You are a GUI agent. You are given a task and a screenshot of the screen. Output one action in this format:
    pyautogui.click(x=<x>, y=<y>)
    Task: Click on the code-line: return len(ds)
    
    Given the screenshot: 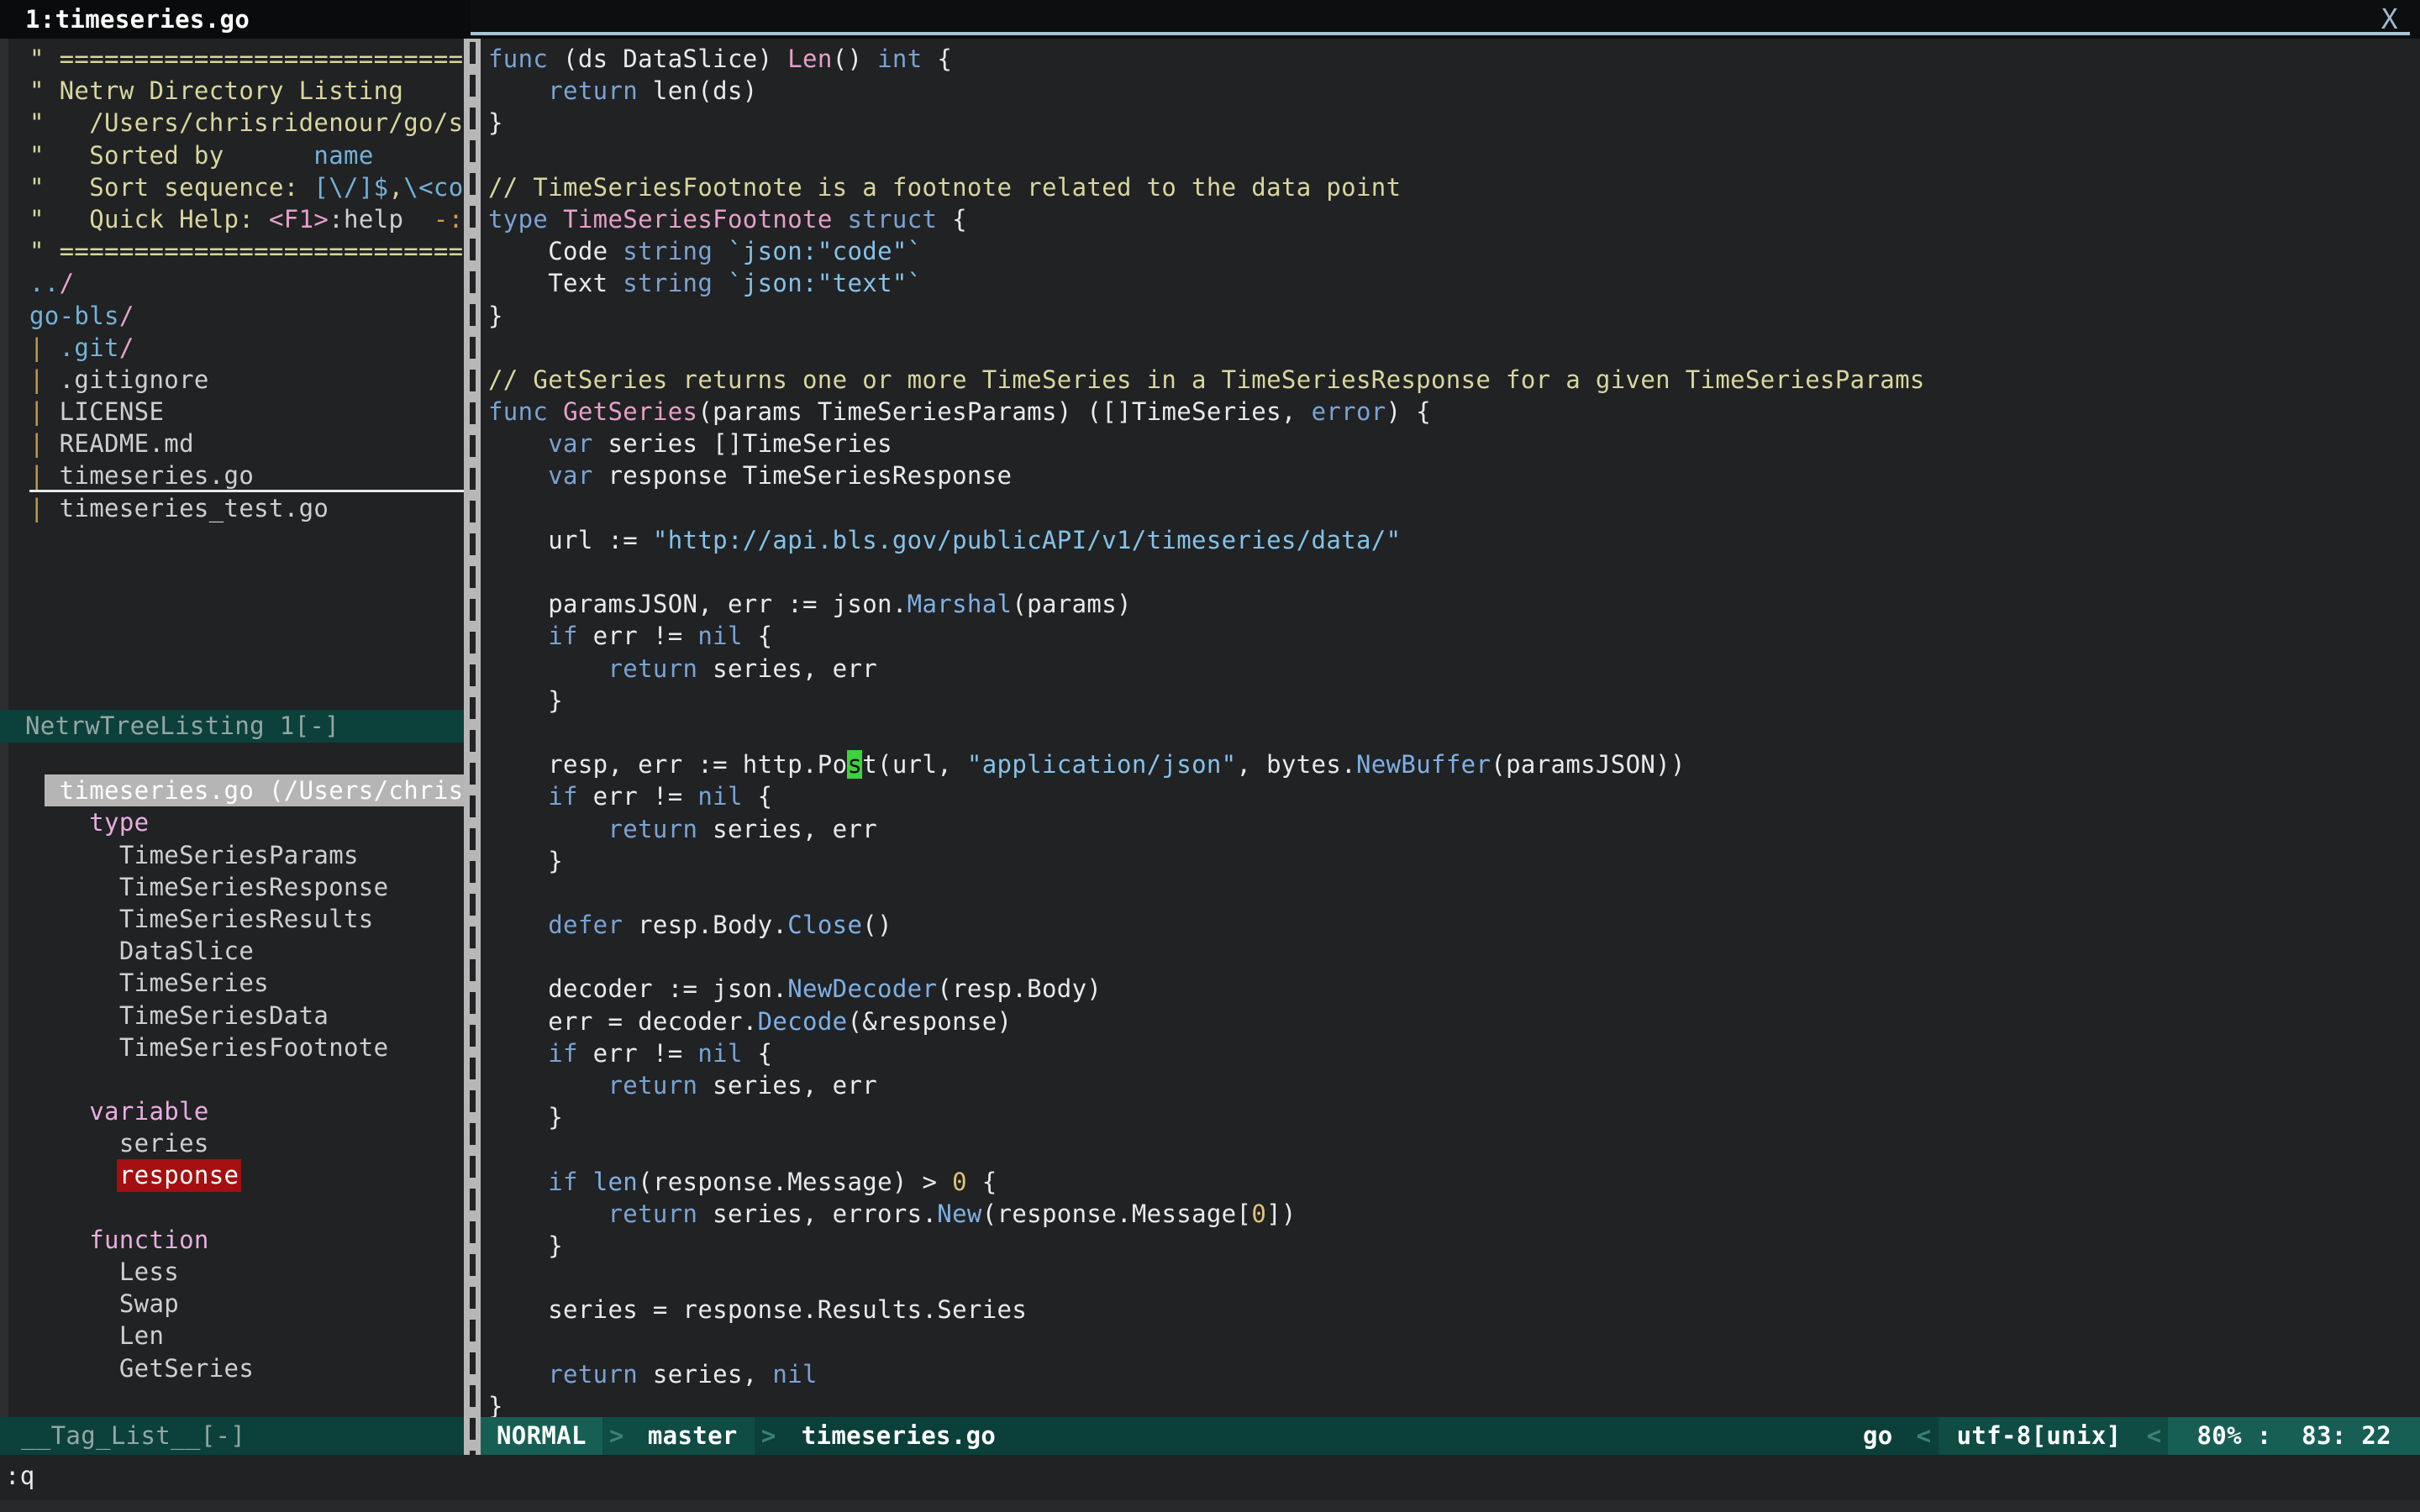 What is the action you would take?
    pyautogui.click(x=1454, y=91)
    